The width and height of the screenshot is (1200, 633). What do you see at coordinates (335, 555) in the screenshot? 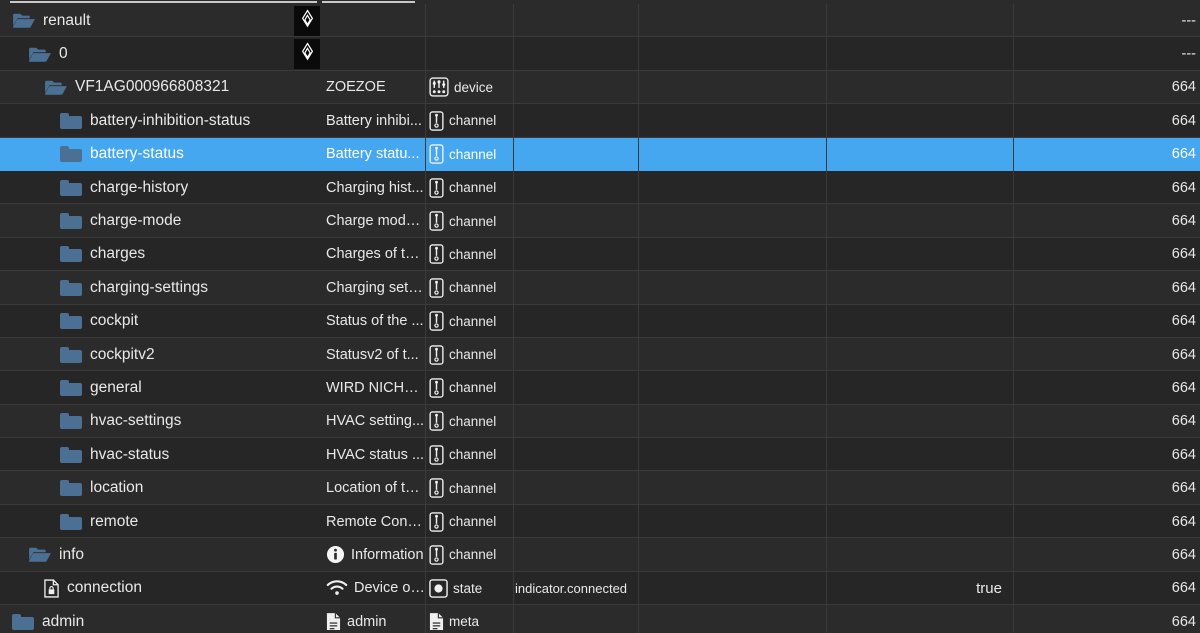
I see `info-icon` at bounding box center [335, 555].